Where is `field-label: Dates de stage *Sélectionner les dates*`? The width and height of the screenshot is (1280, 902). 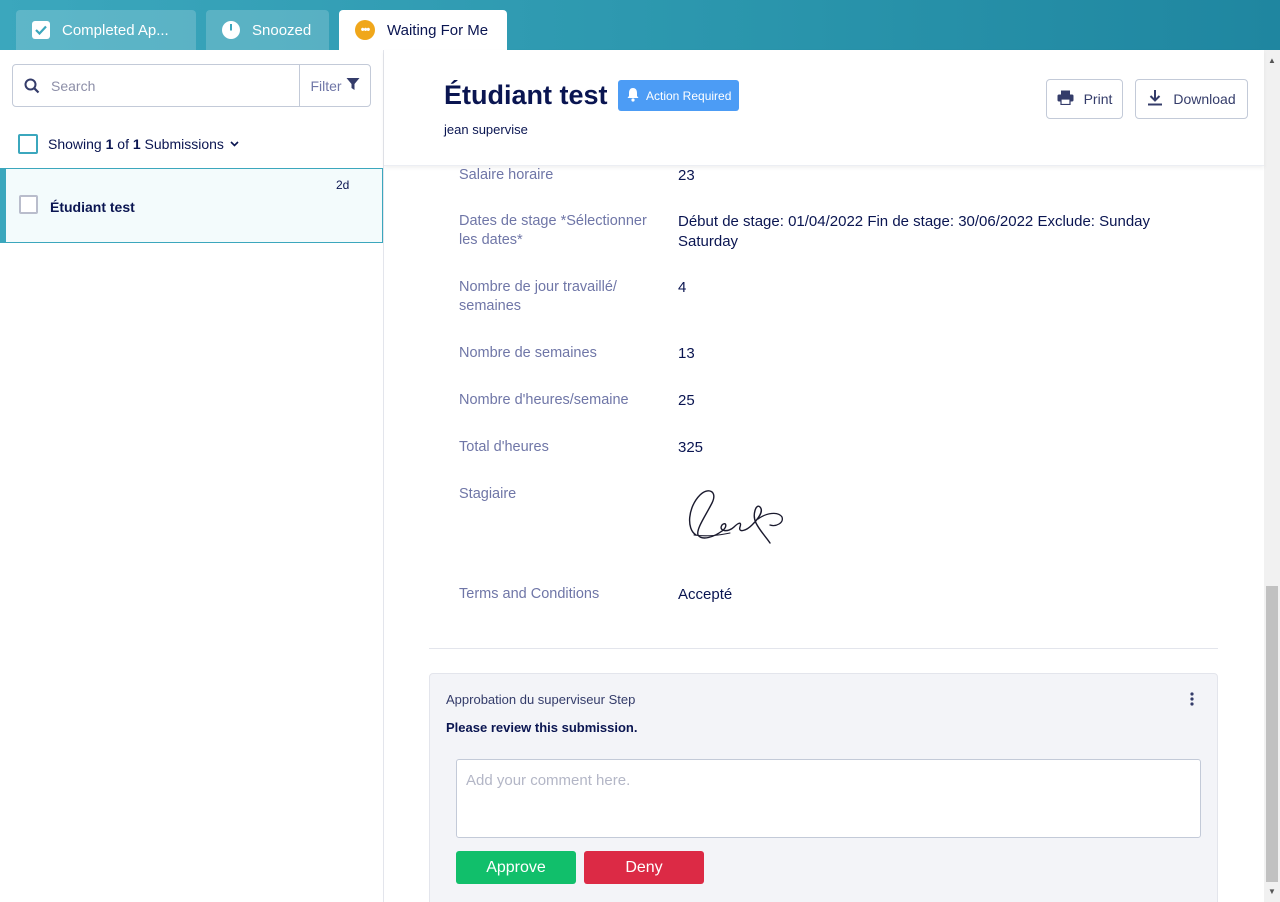 field-label: Dates de stage *Sélectionner les dates* is located at coordinates (553, 230).